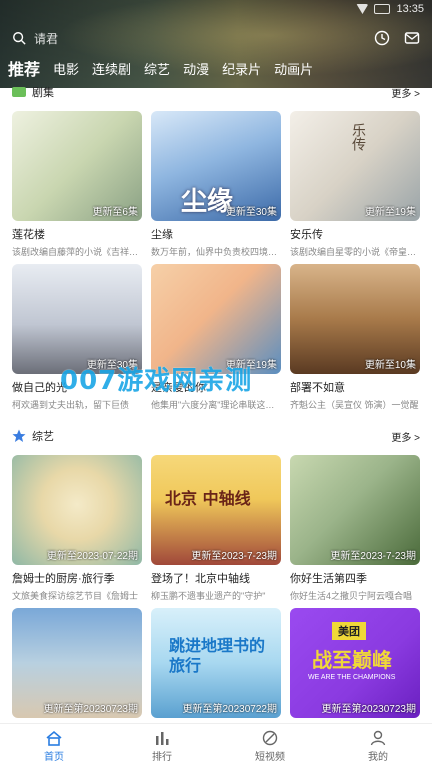 The width and height of the screenshot is (432, 768). Describe the element at coordinates (28, 235) in the screenshot. I see `card-title: 莲花楼` at that location.